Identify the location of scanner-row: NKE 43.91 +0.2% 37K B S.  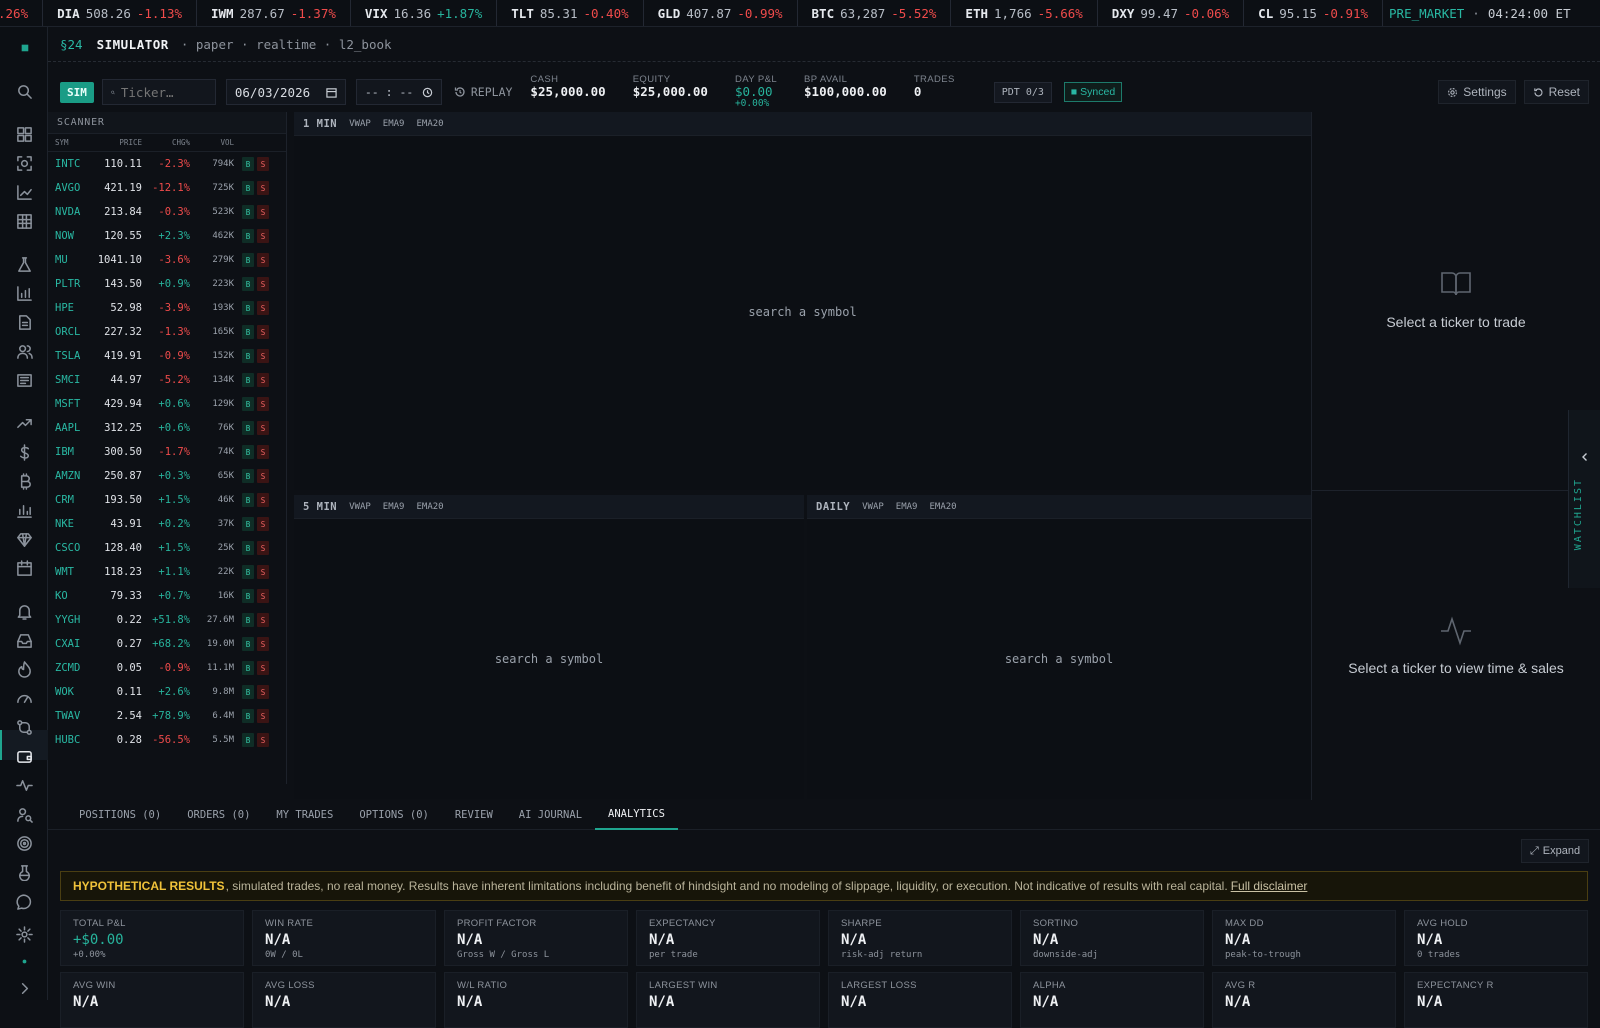
(167, 524).